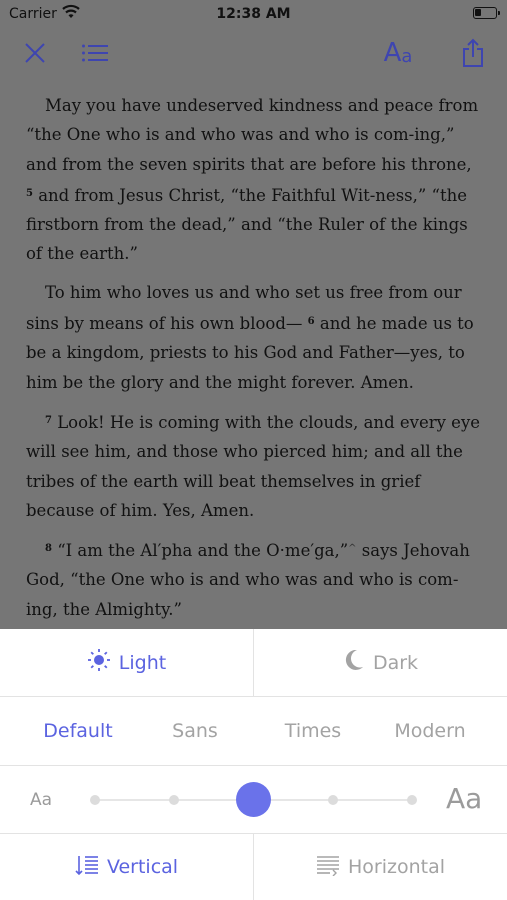 The image size is (507, 900). What do you see at coordinates (464, 798) in the screenshot?
I see `increase-text-size-label: Aa` at bounding box center [464, 798].